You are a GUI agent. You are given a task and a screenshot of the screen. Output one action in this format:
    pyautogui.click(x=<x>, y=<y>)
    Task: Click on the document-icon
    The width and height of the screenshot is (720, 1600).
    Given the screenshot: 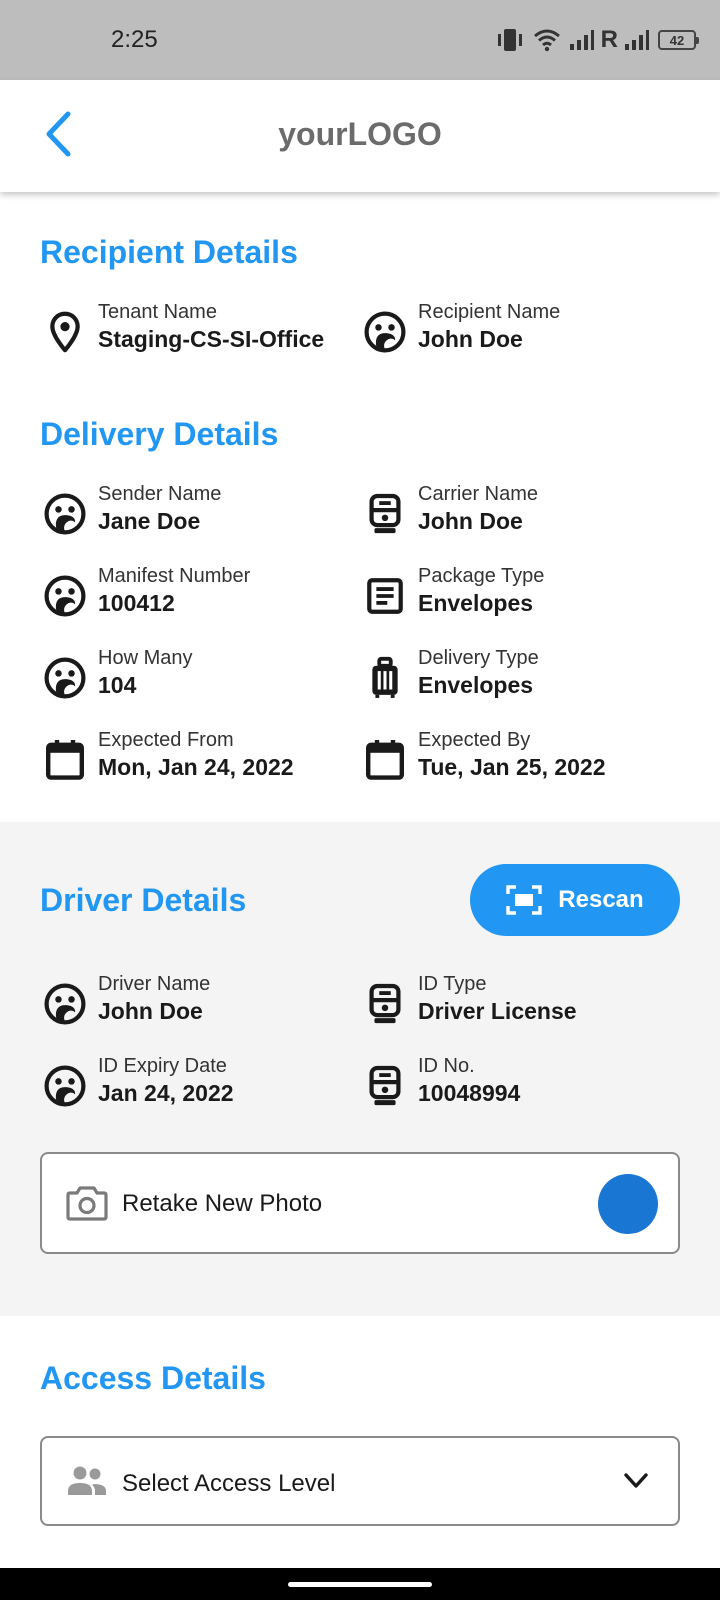 What is the action you would take?
    pyautogui.click(x=385, y=596)
    